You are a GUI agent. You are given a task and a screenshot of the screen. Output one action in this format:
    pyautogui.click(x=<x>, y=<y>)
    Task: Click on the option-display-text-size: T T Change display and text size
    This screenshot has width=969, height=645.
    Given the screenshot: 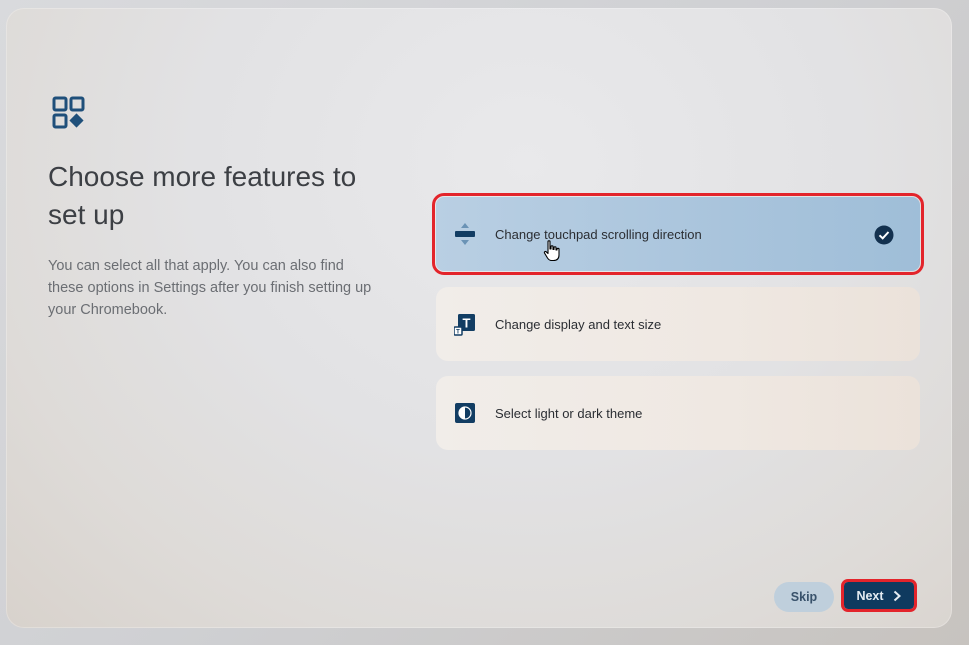 What is the action you would take?
    pyautogui.click(x=678, y=324)
    